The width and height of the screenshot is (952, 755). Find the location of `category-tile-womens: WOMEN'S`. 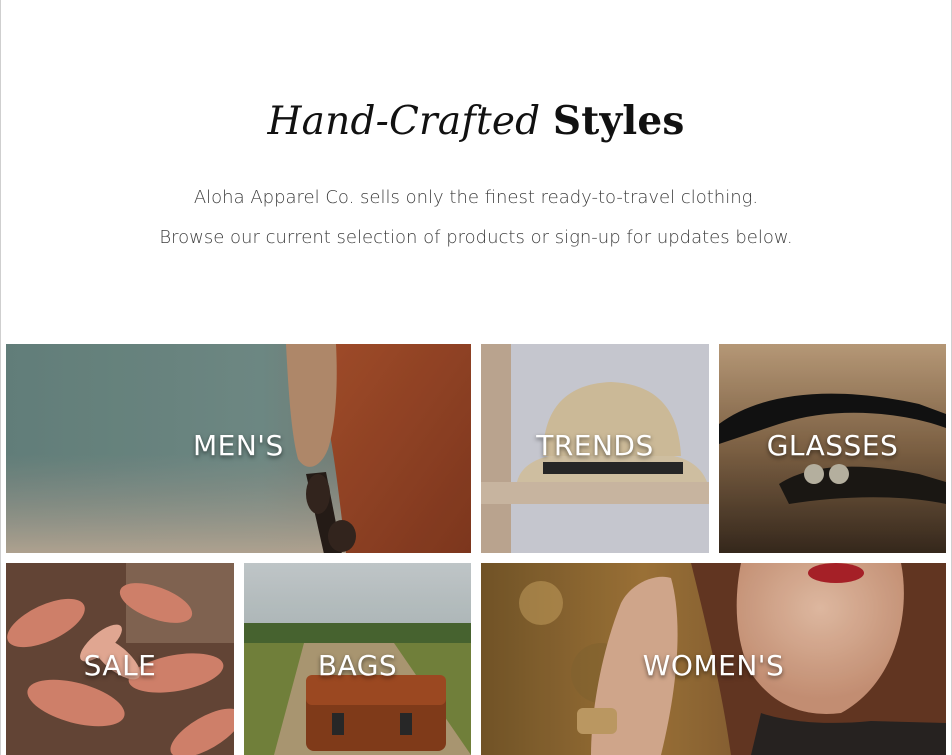

category-tile-womens: WOMEN'S is located at coordinates (713, 659).